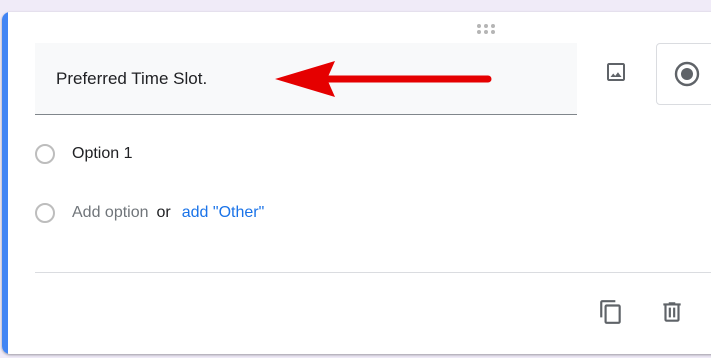 The height and width of the screenshot is (358, 711). I want to click on footer-divider, so click(373, 272).